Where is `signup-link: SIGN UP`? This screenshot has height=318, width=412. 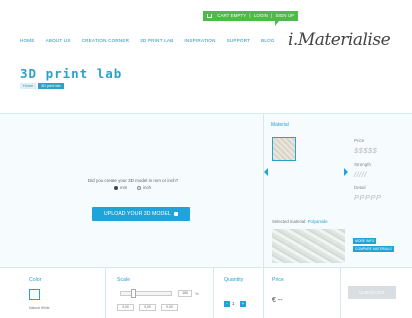 signup-link: SIGN UP is located at coordinates (285, 16).